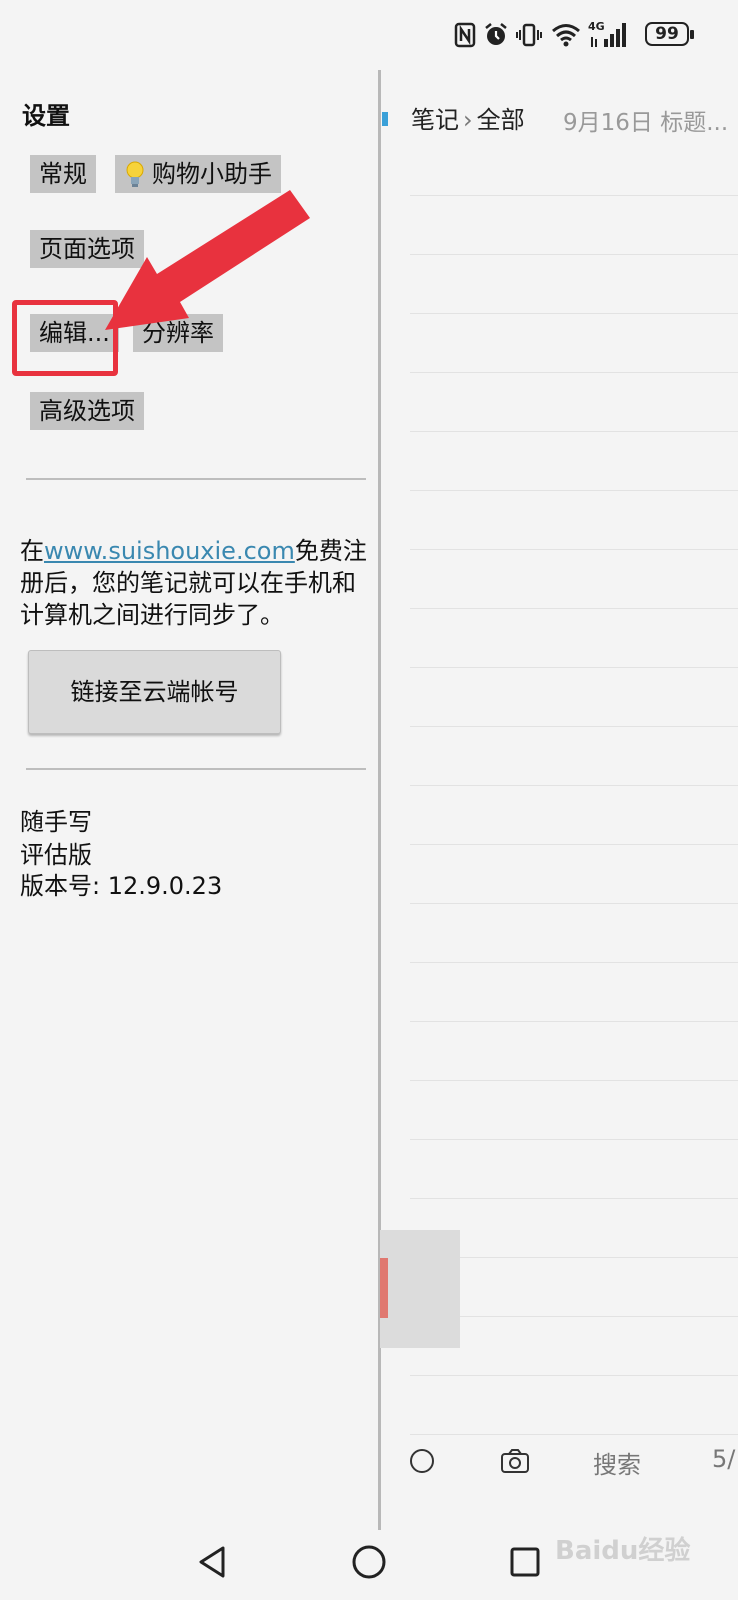  I want to click on network-label: 4G, so click(596, 26).